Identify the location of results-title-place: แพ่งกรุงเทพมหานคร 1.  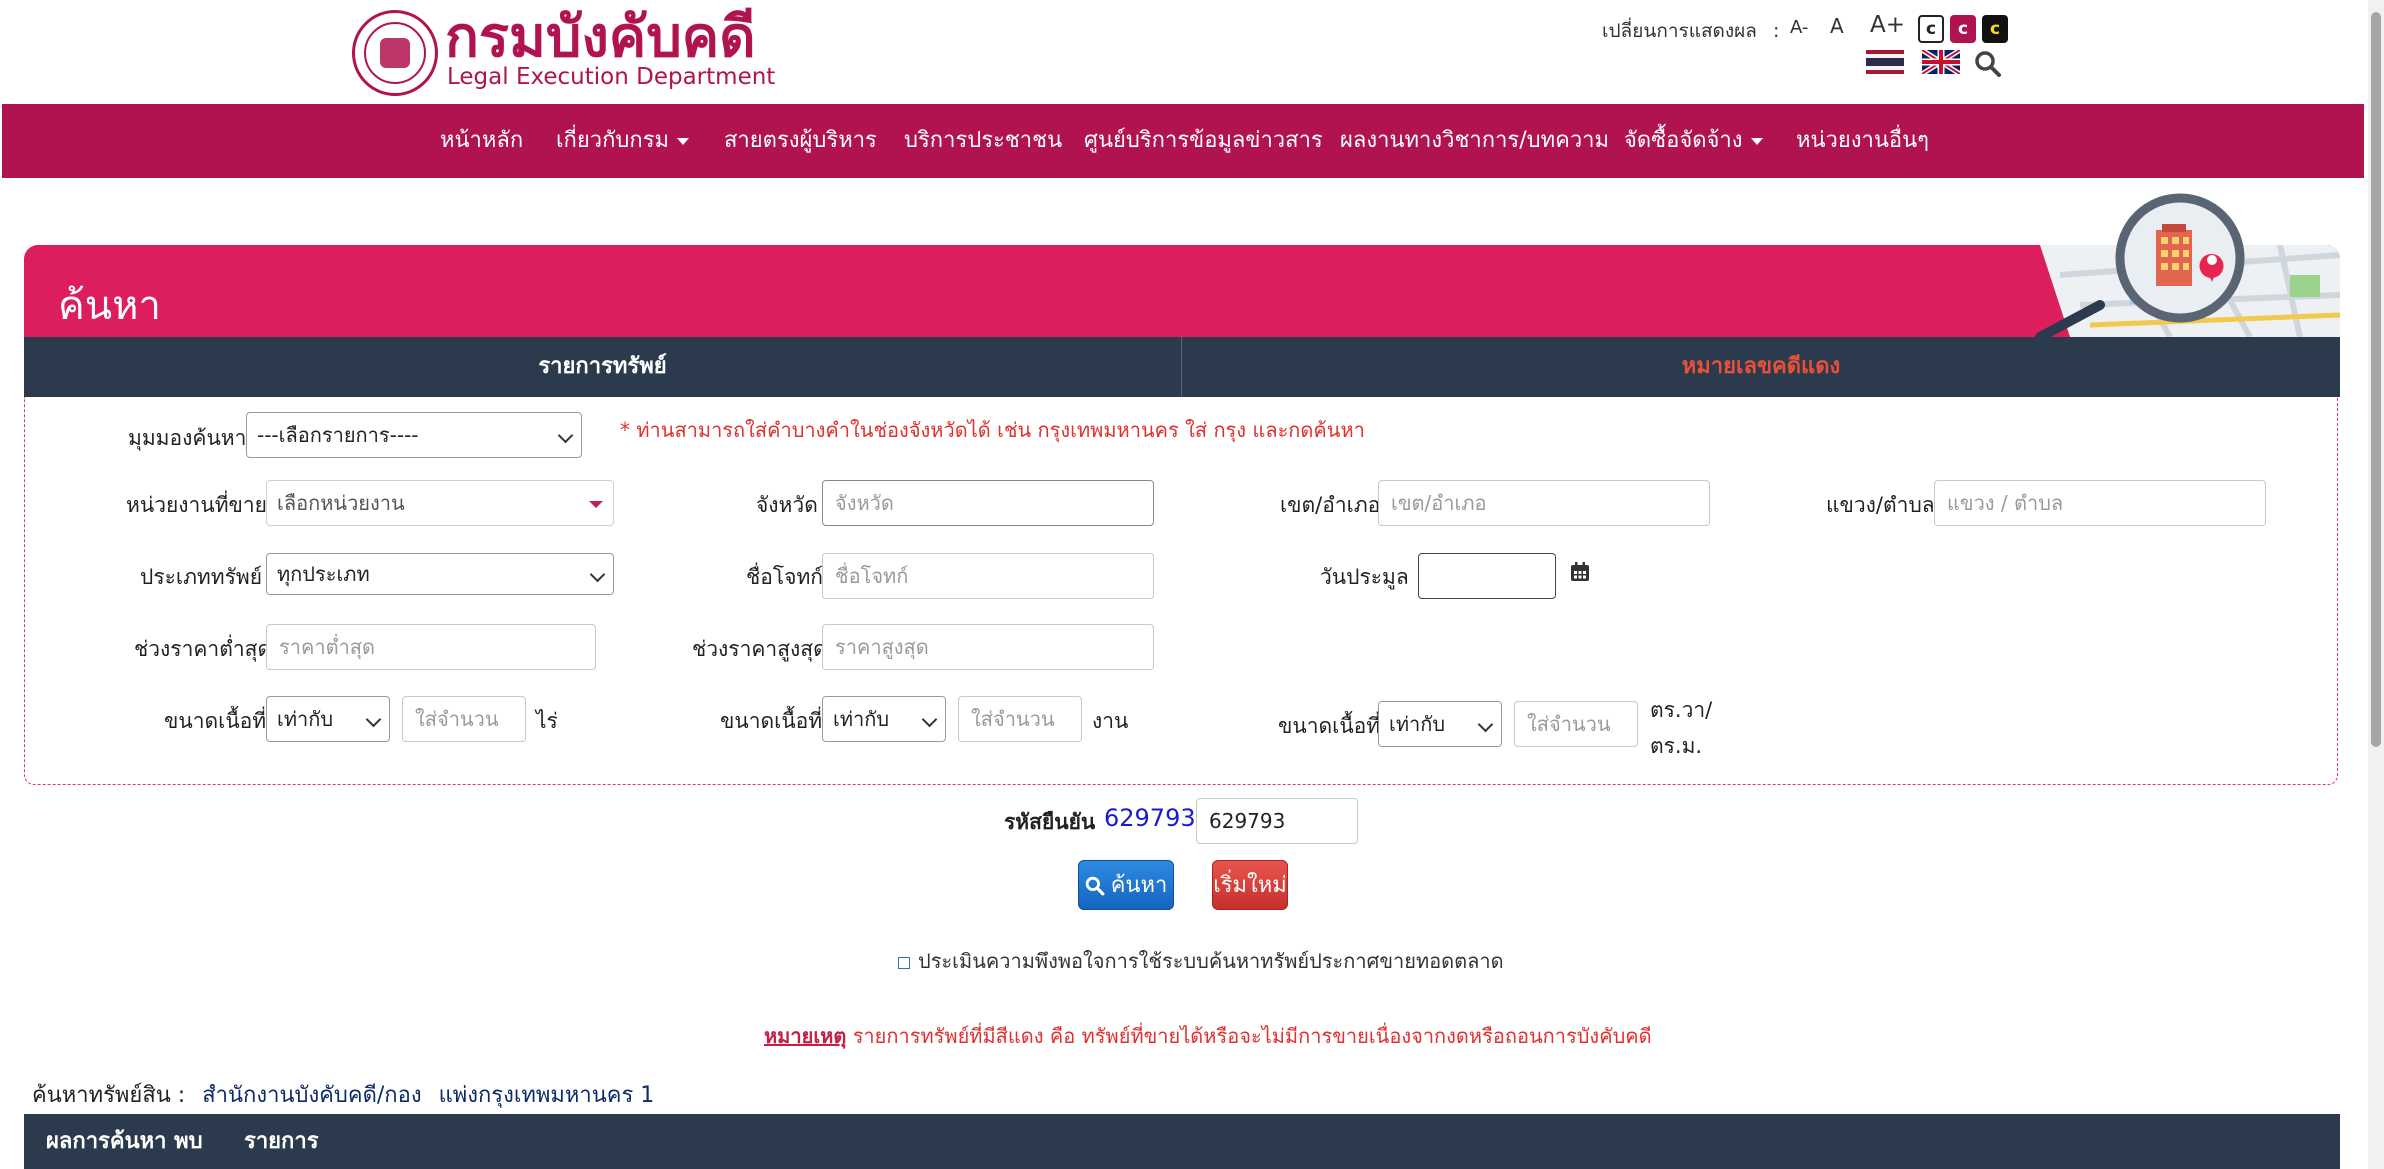
(546, 1095).